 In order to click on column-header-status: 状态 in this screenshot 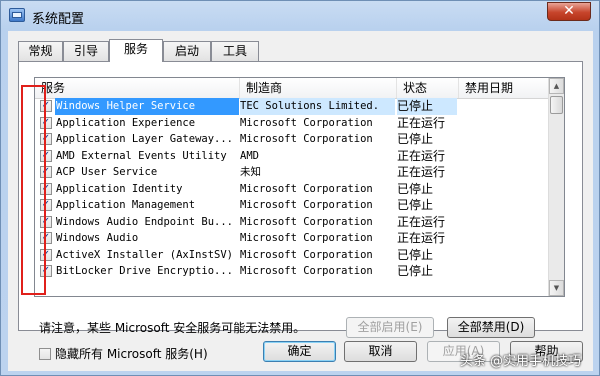, I will do `click(428, 88)`.